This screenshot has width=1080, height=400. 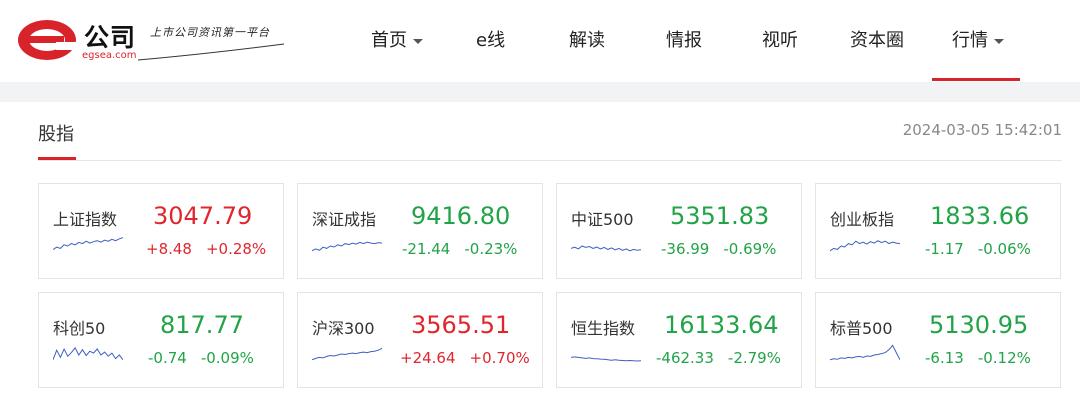 I want to click on nav-active-indicator, so click(x=976, y=79).